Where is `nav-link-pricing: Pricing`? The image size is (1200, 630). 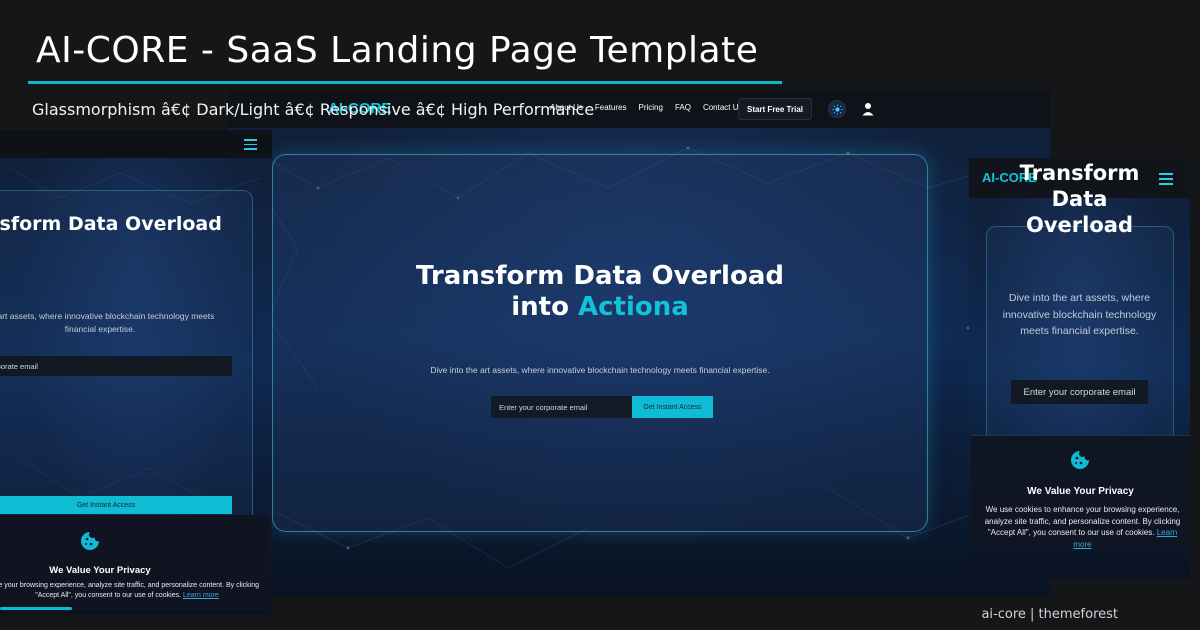 nav-link-pricing: Pricing is located at coordinates (650, 107).